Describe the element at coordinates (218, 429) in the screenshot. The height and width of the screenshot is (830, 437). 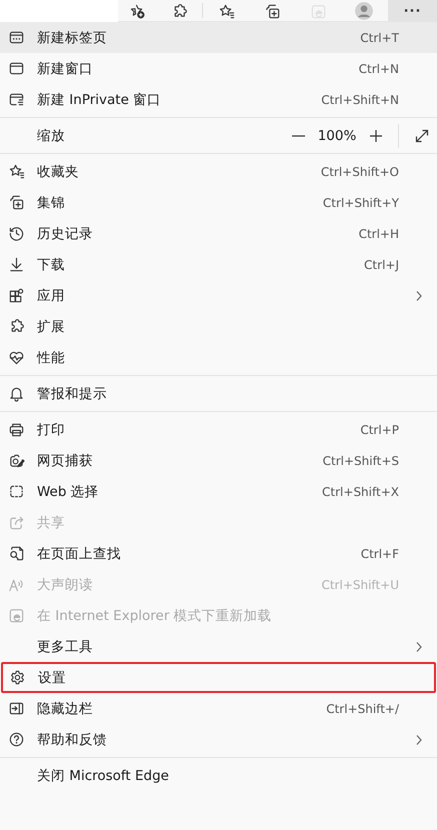
I see `menu-item: 打印 Ctrl+P` at that location.